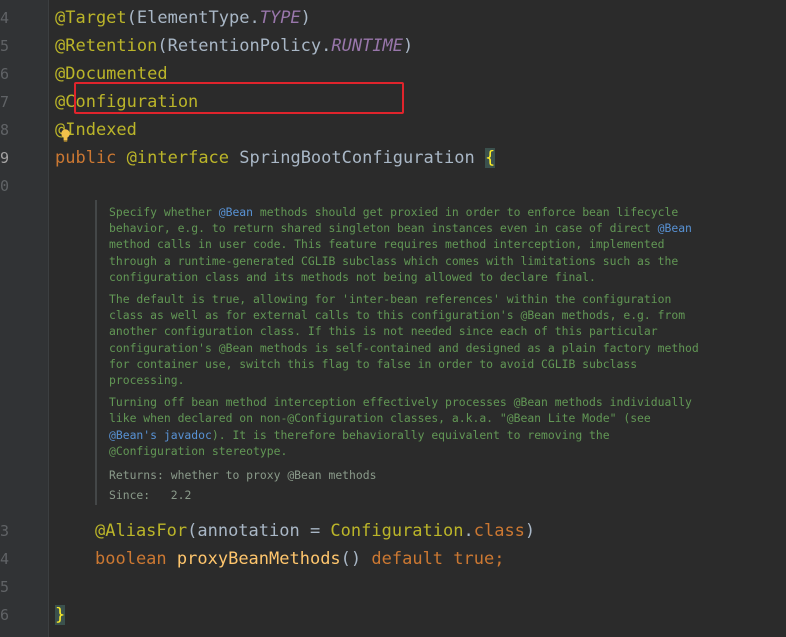 This screenshot has width=786, height=637. Describe the element at coordinates (160, 435) in the screenshot. I see `doc-link-bean-javadoc: @Bean's javadoc` at that location.